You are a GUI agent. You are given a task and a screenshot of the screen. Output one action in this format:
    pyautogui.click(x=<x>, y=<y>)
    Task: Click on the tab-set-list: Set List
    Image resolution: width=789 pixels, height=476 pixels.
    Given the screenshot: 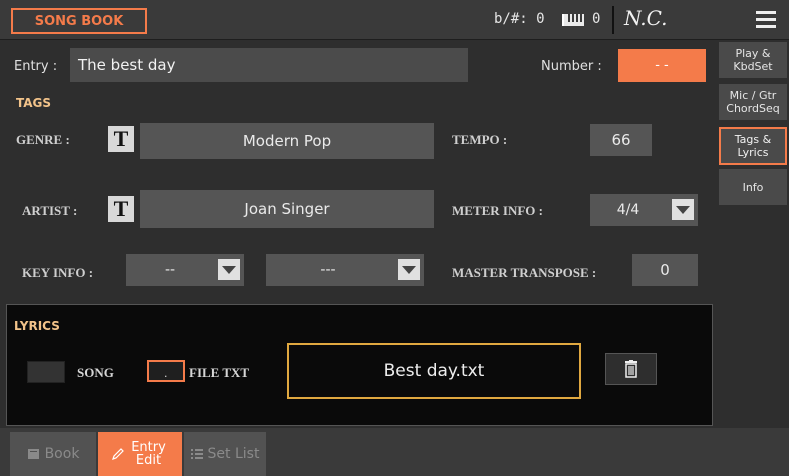 What is the action you would take?
    pyautogui.click(x=225, y=454)
    